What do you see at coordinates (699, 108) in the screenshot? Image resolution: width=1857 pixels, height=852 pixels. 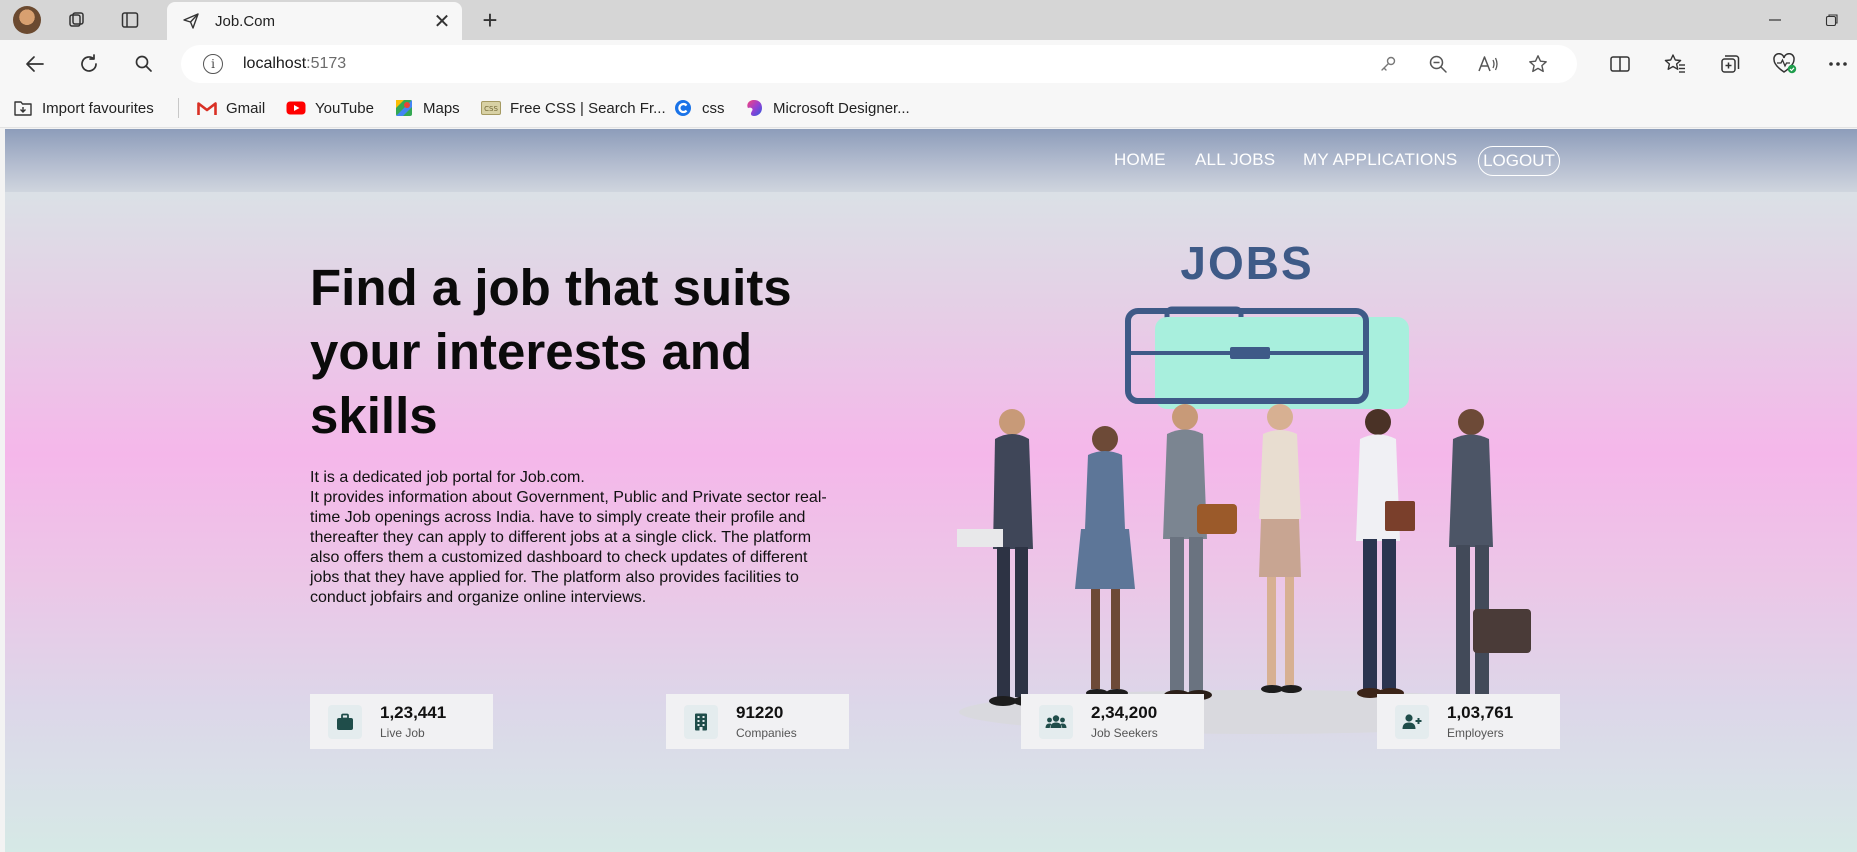 I see `bookmark-css: css` at bounding box center [699, 108].